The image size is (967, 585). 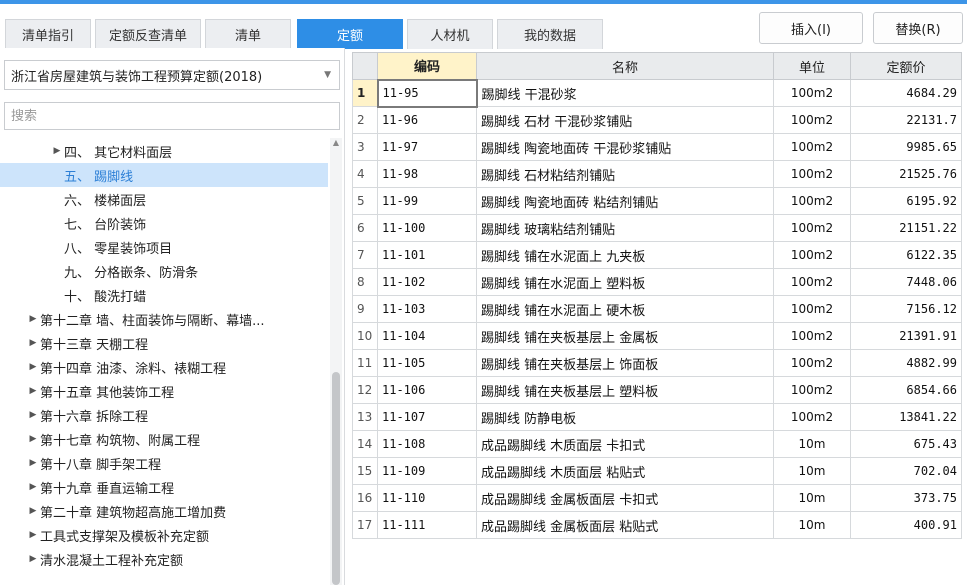 What do you see at coordinates (164, 415) in the screenshot?
I see `tree-item: ▶ 第十六章 拆除工程` at bounding box center [164, 415].